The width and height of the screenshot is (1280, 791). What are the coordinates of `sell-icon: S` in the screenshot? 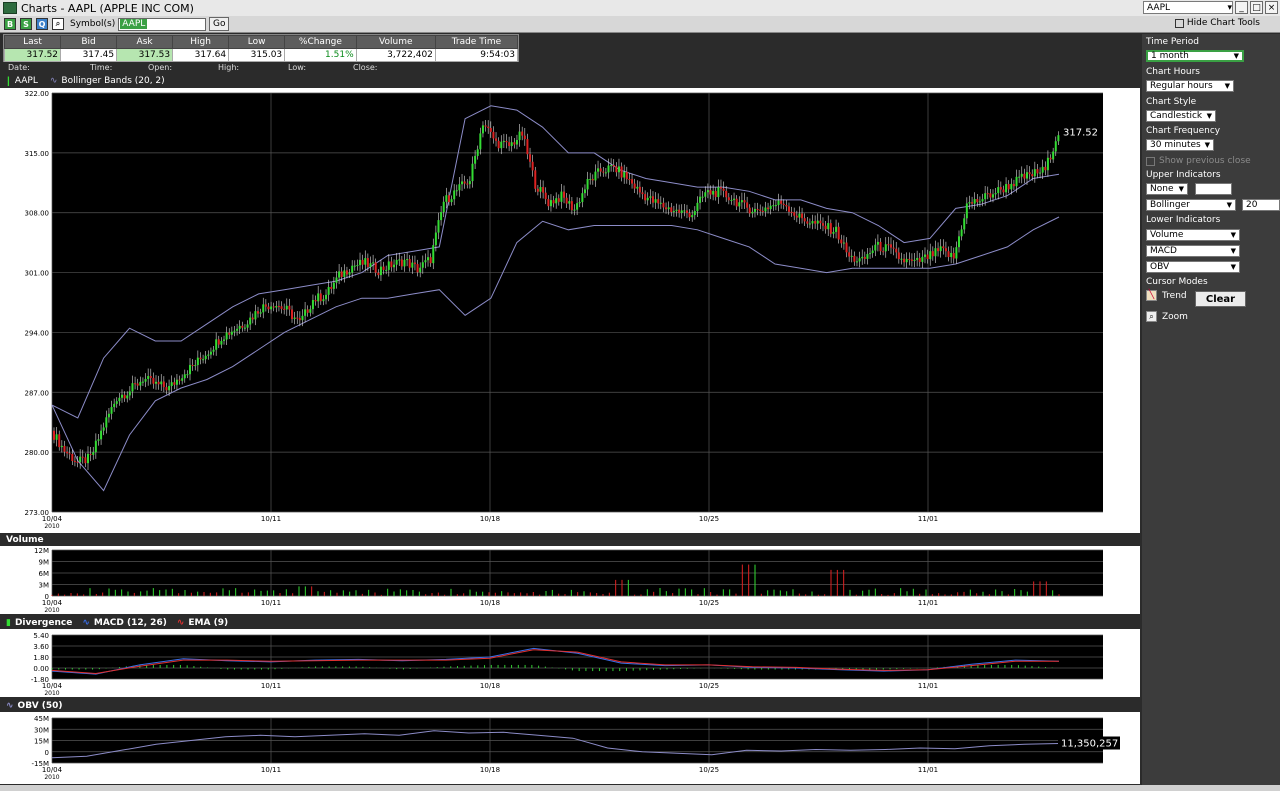 It's located at (26, 24).